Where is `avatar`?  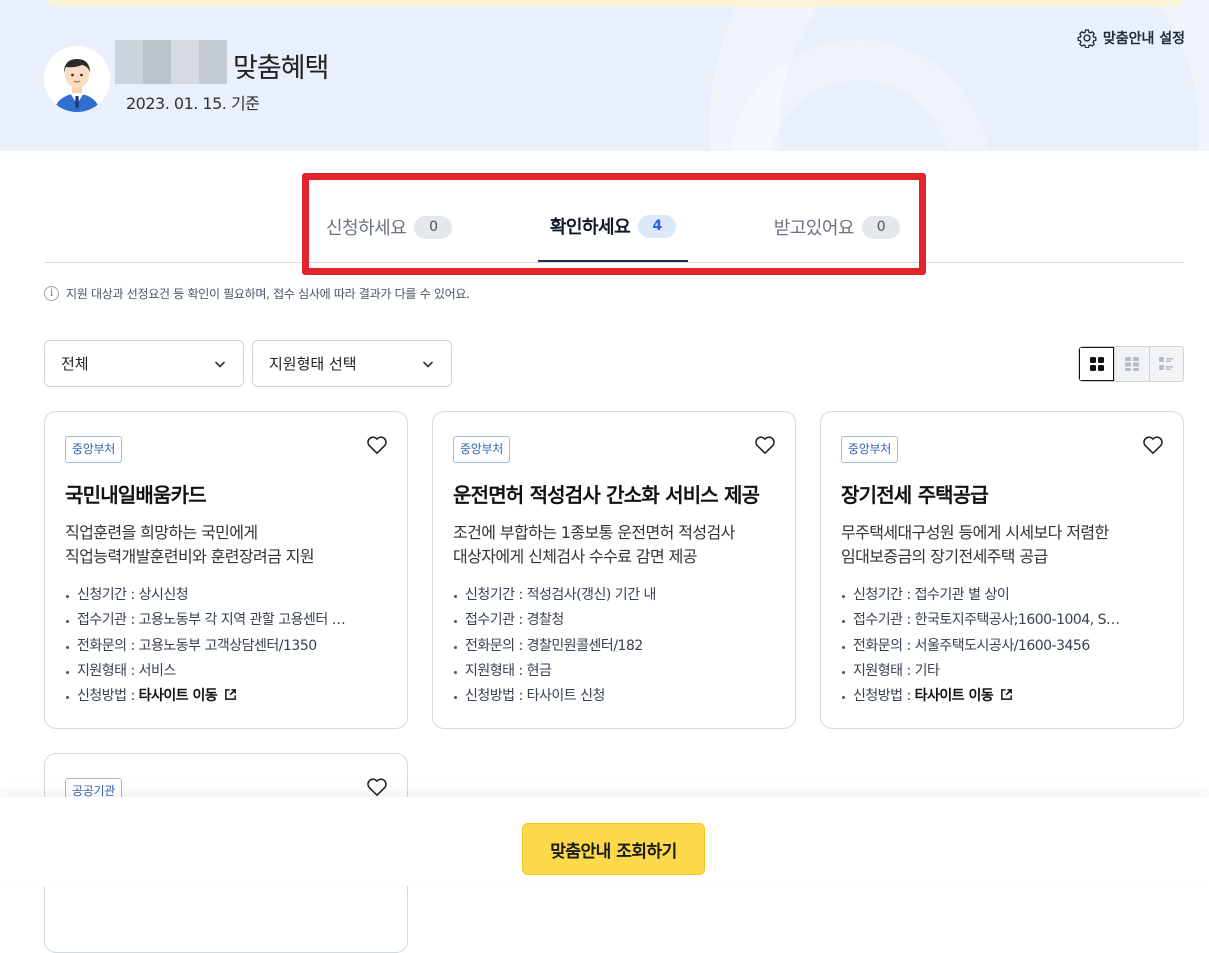
avatar is located at coordinates (77, 79).